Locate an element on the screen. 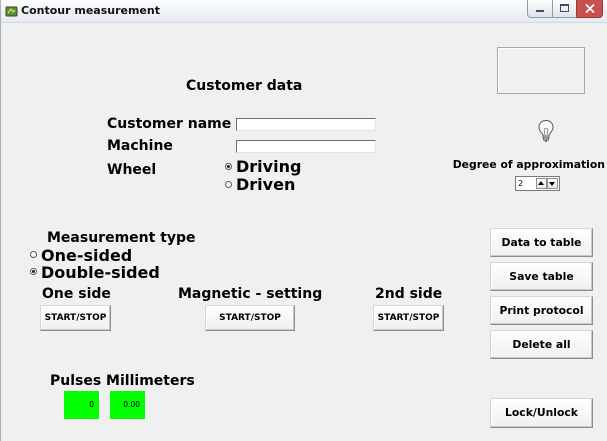 The height and width of the screenshot is (441, 607). arrow-down-icon is located at coordinates (552, 184).